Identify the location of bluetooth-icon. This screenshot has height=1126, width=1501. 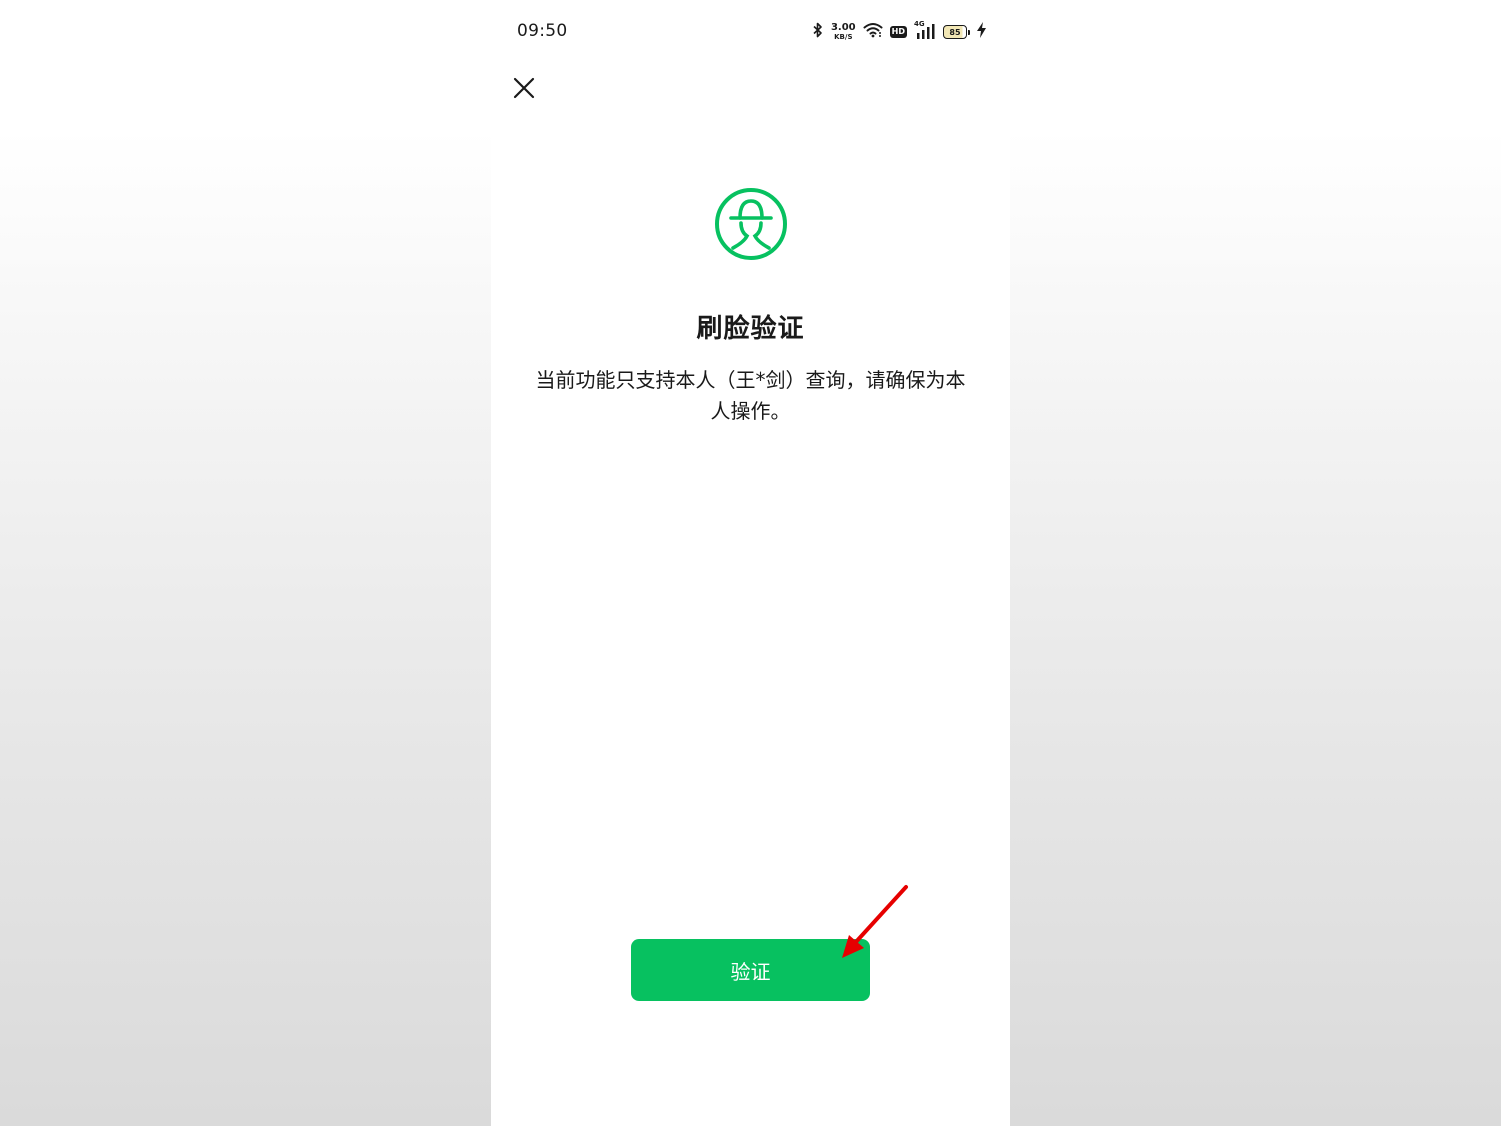
(818, 32).